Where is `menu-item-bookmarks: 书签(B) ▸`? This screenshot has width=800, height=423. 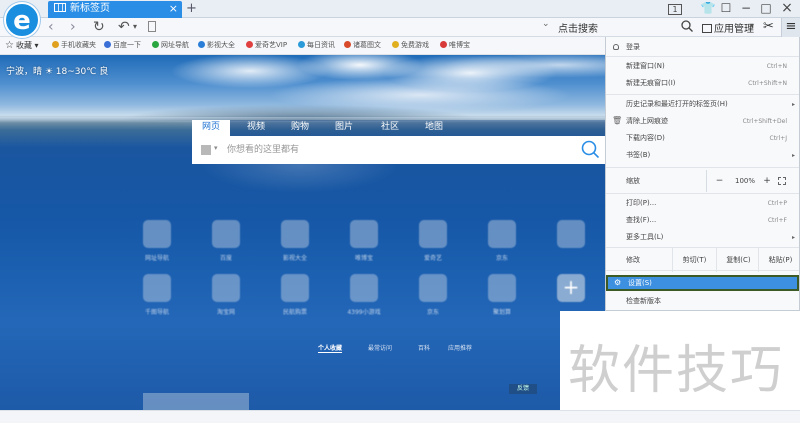 menu-item-bookmarks: 书签(B) ▸ is located at coordinates (702, 155).